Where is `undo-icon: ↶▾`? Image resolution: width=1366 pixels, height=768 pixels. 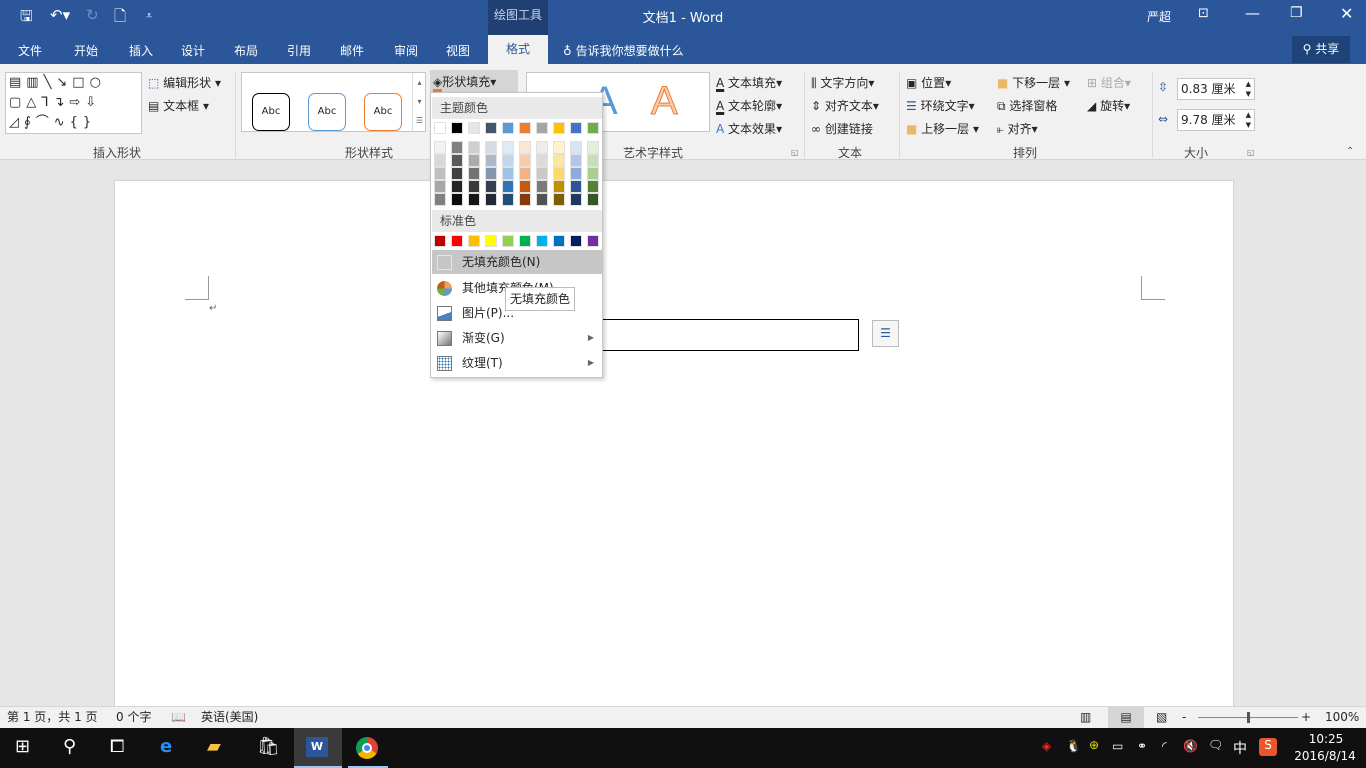 undo-icon: ↶▾ is located at coordinates (60, 15).